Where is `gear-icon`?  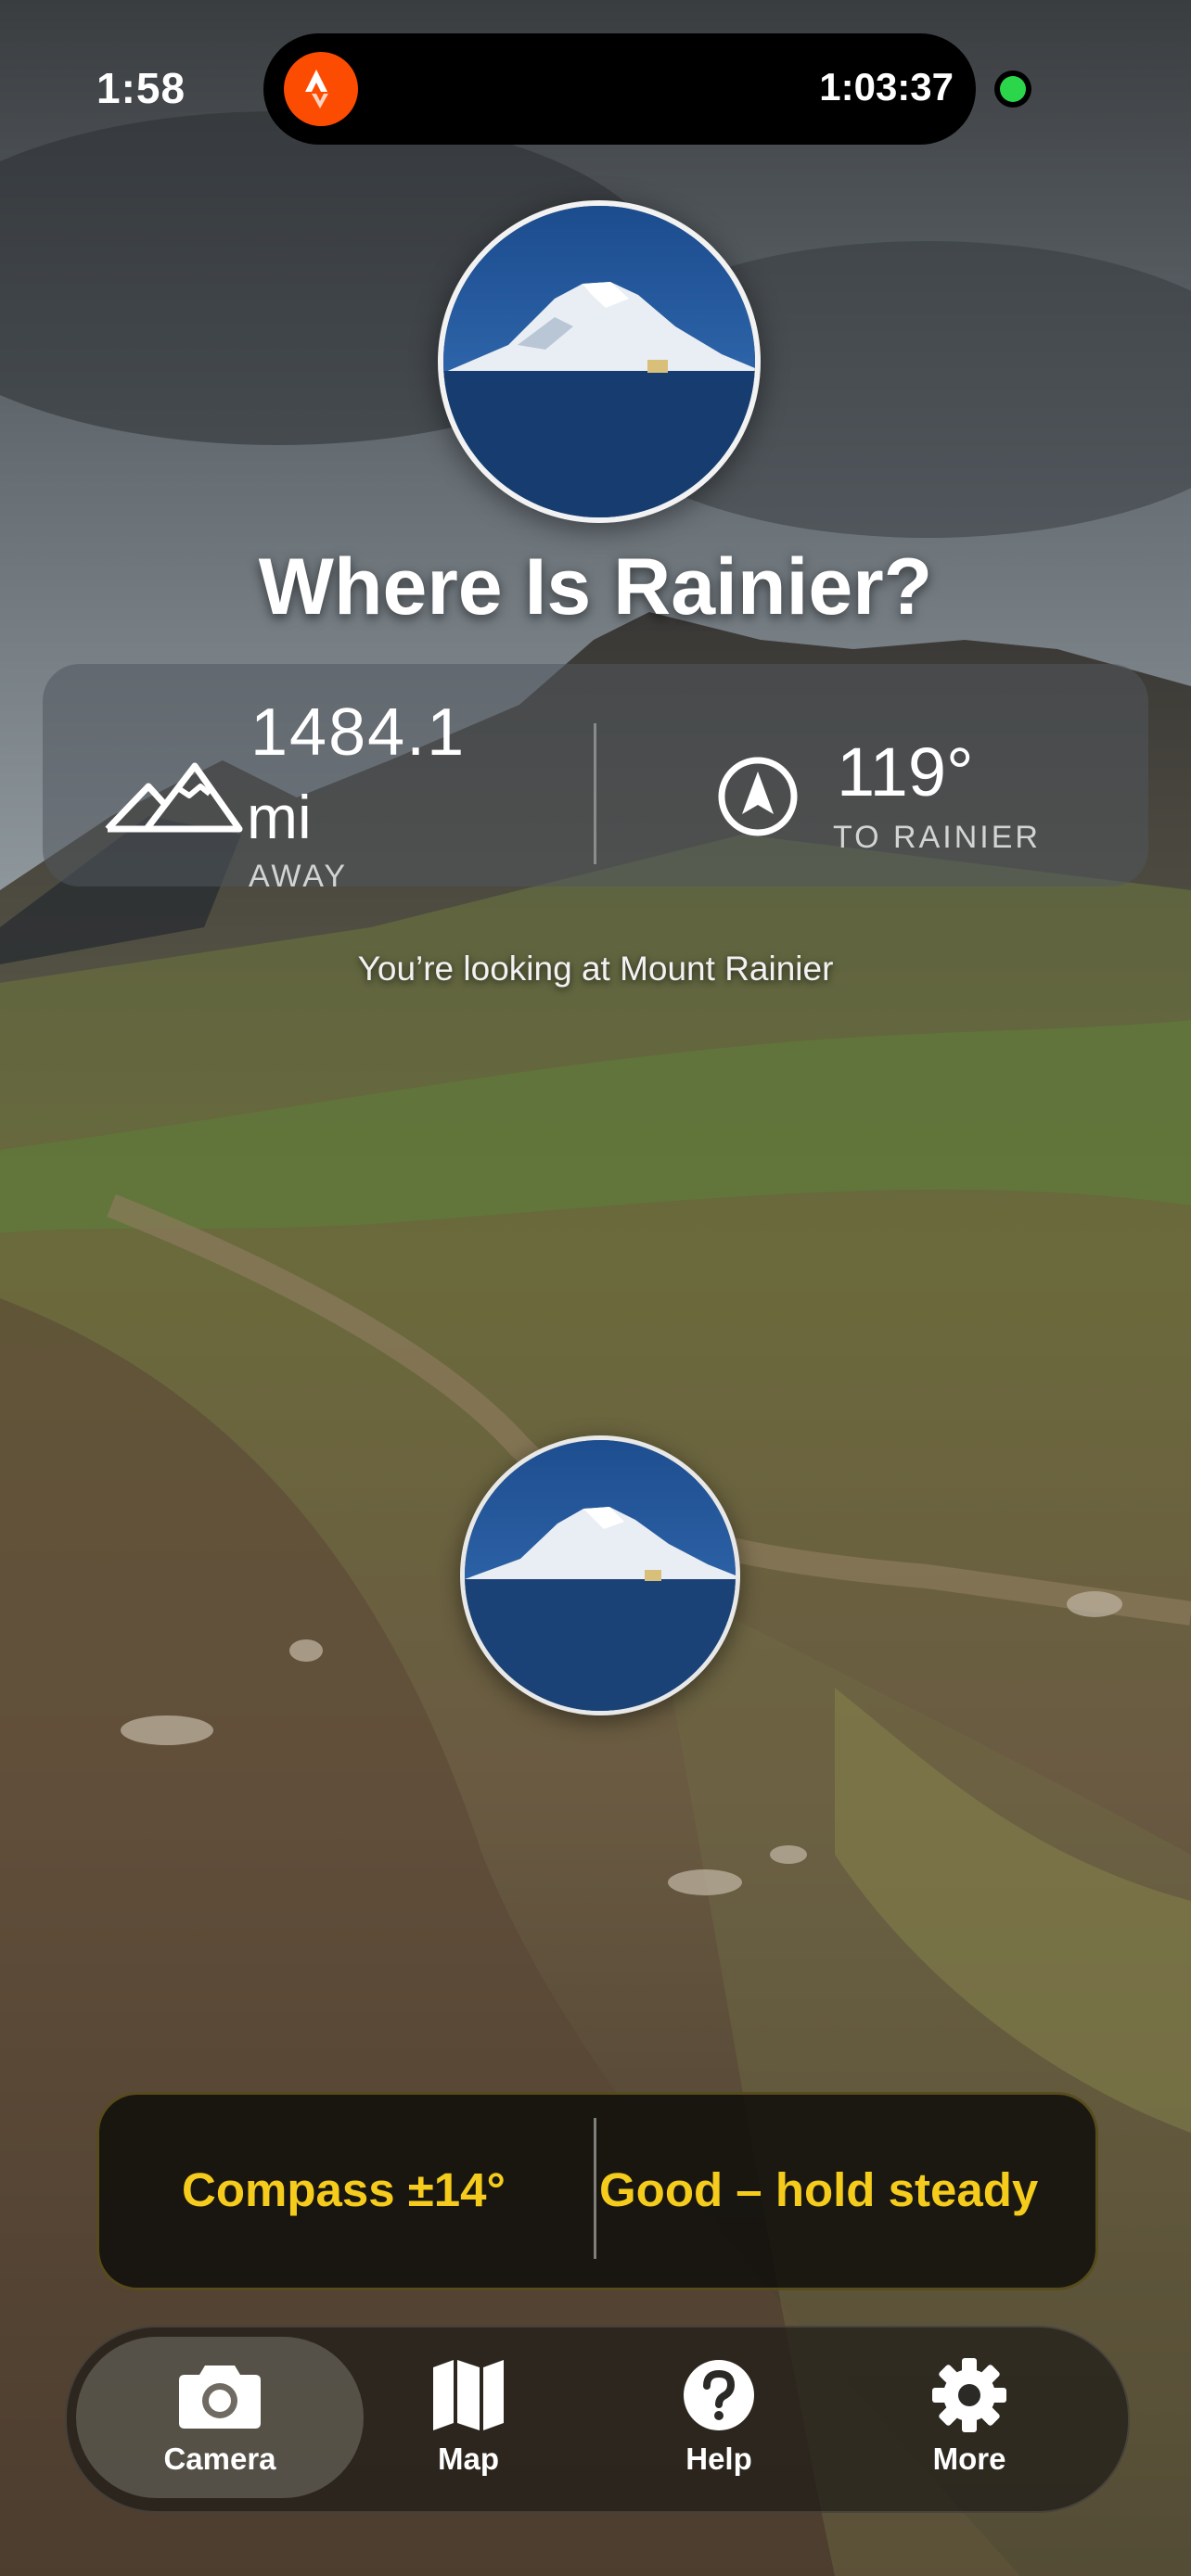
gear-icon is located at coordinates (969, 2395).